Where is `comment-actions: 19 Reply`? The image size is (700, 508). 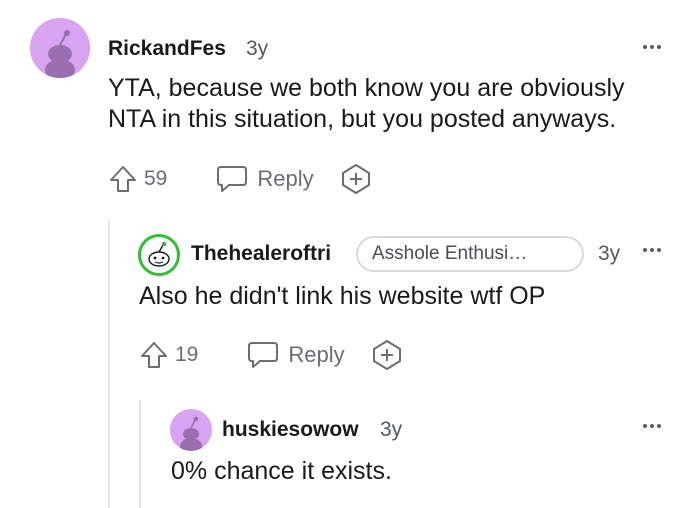 comment-actions: 19 Reply is located at coordinates (271, 355).